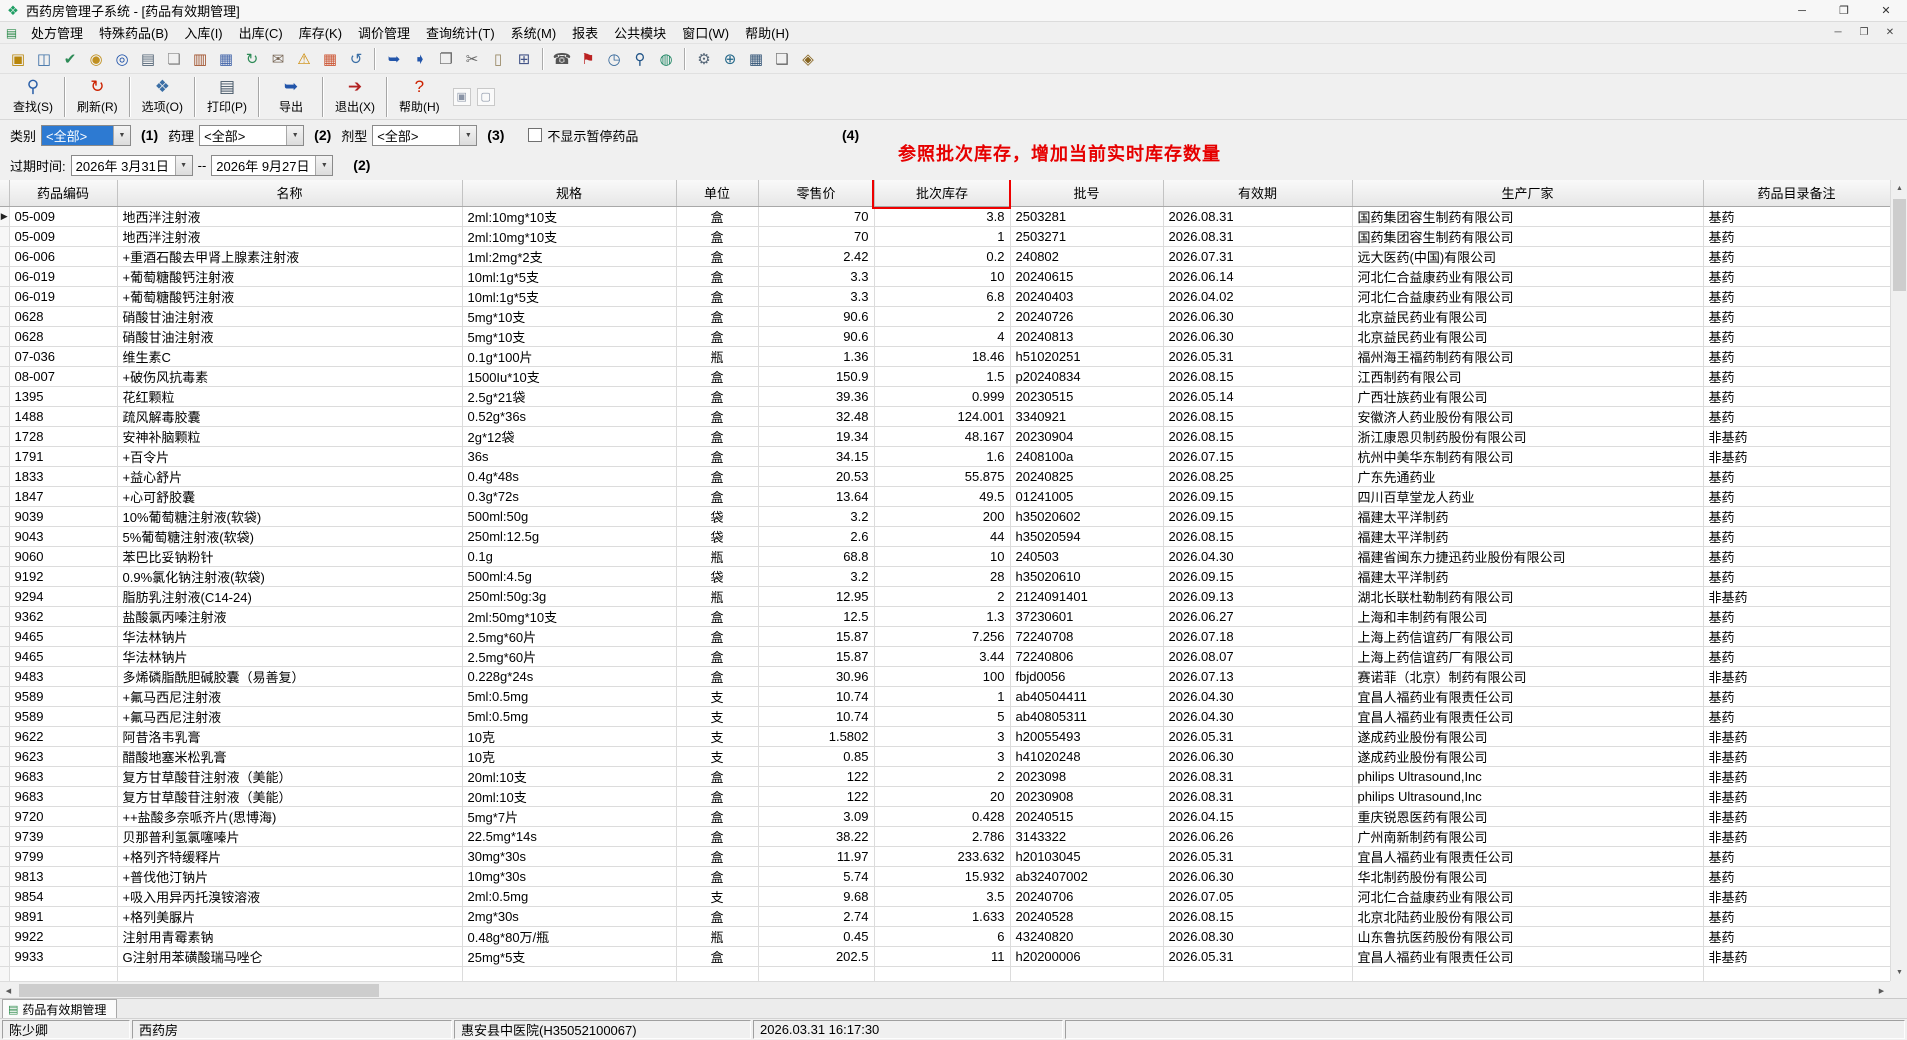 This screenshot has height=1040, width=1907. I want to click on options-button: ❖ 选项(O), so click(162, 97).